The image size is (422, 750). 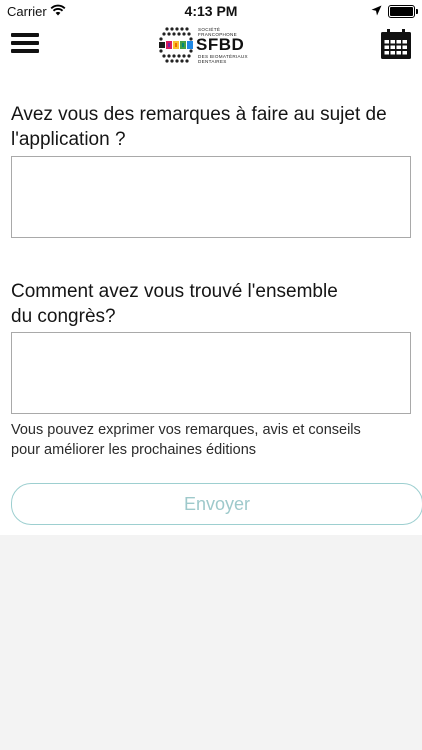 I want to click on battery-icon, so click(x=403, y=11).